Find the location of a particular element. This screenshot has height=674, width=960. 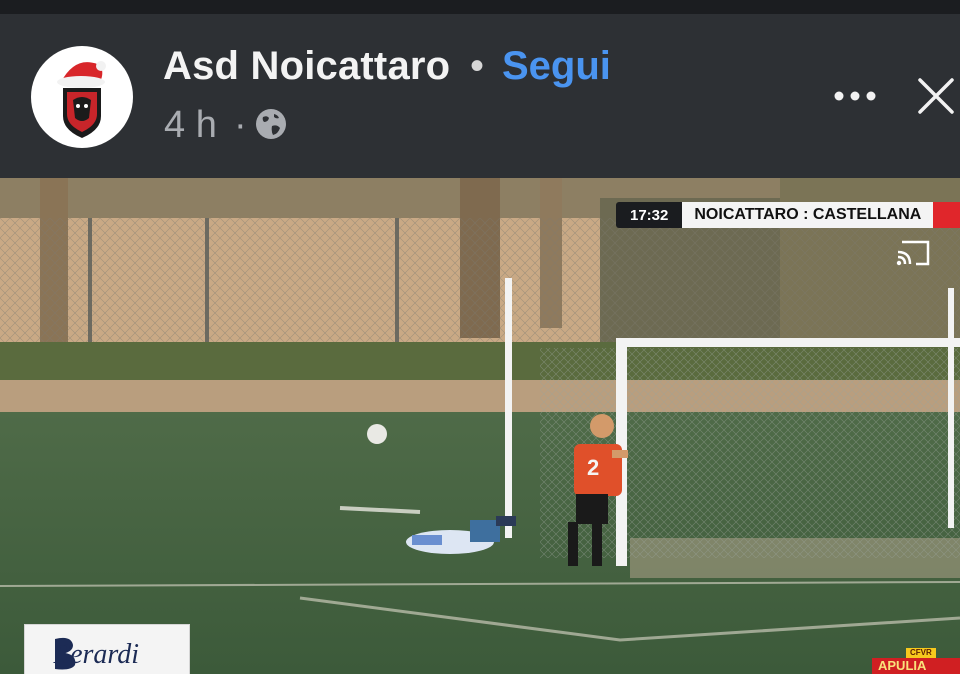

broadcaster-badge: CFVR APULIA is located at coordinates (916, 661).